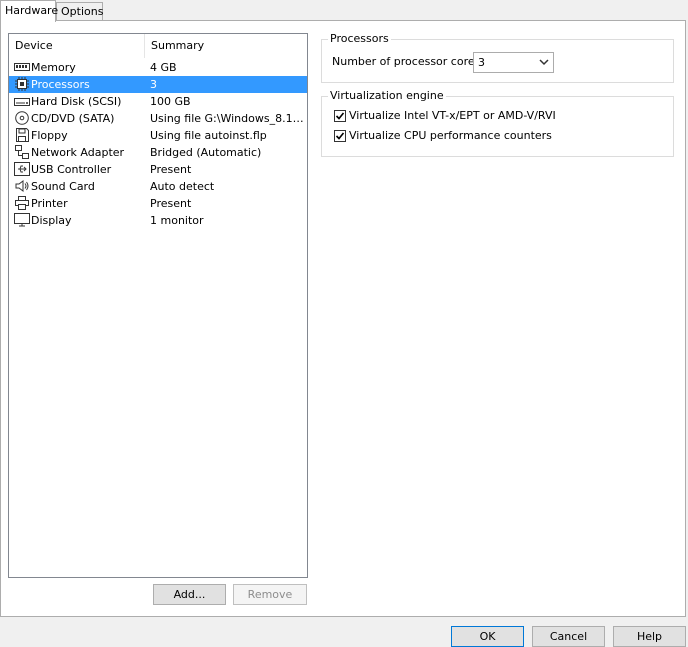  I want to click on tab-options: Options, so click(79, 11).